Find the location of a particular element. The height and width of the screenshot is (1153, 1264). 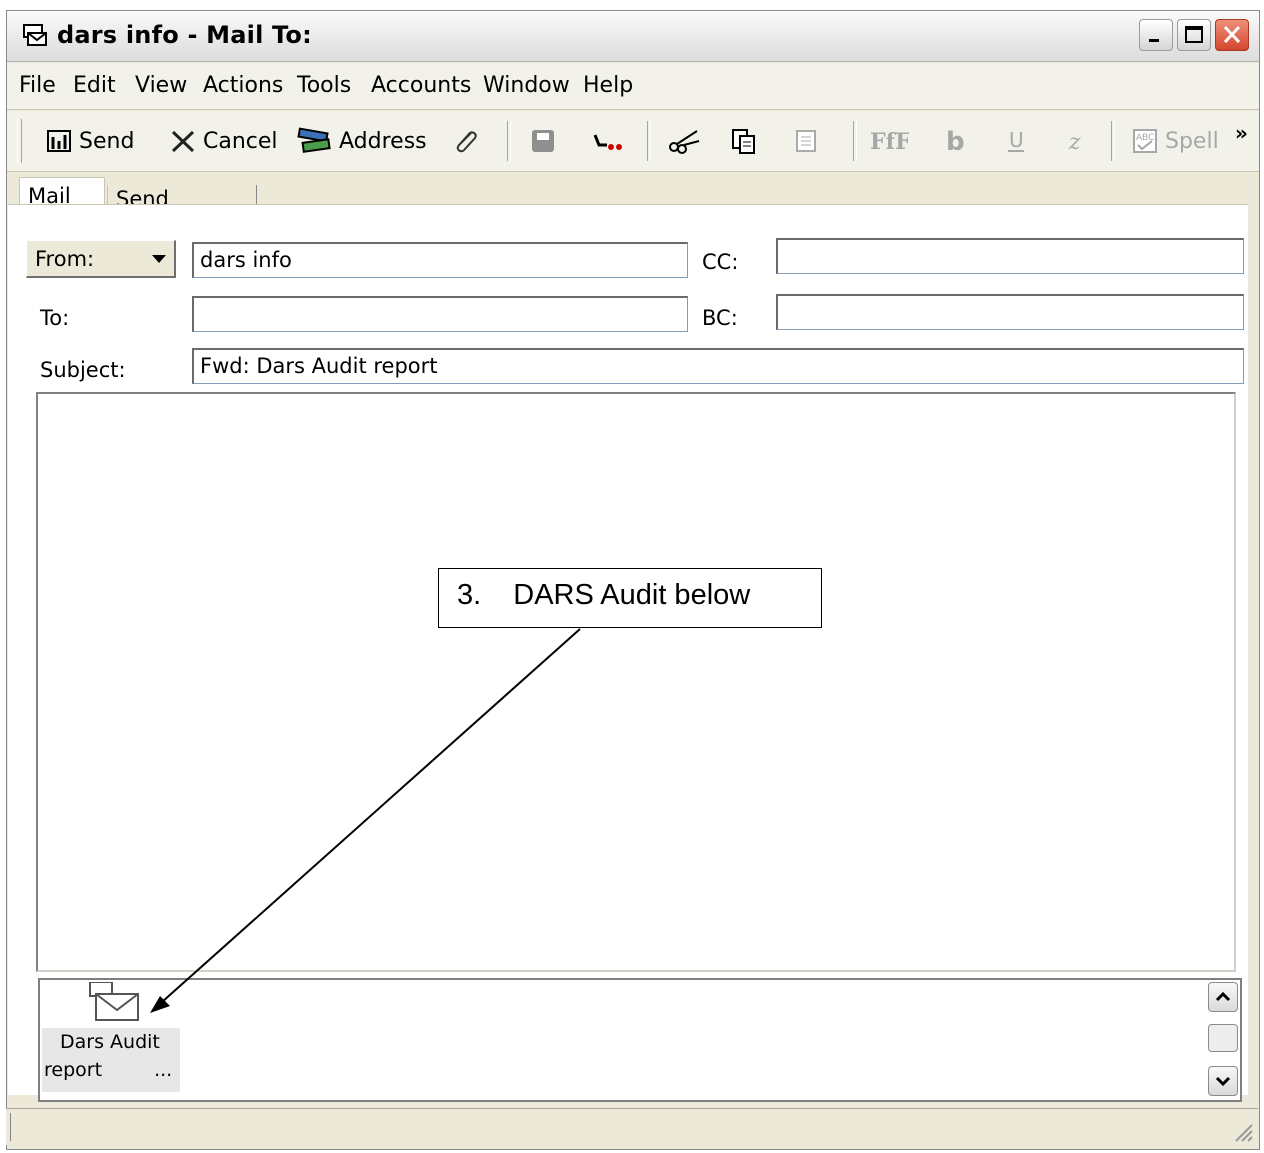

svg-text: FfF is located at coordinates (889, 142).